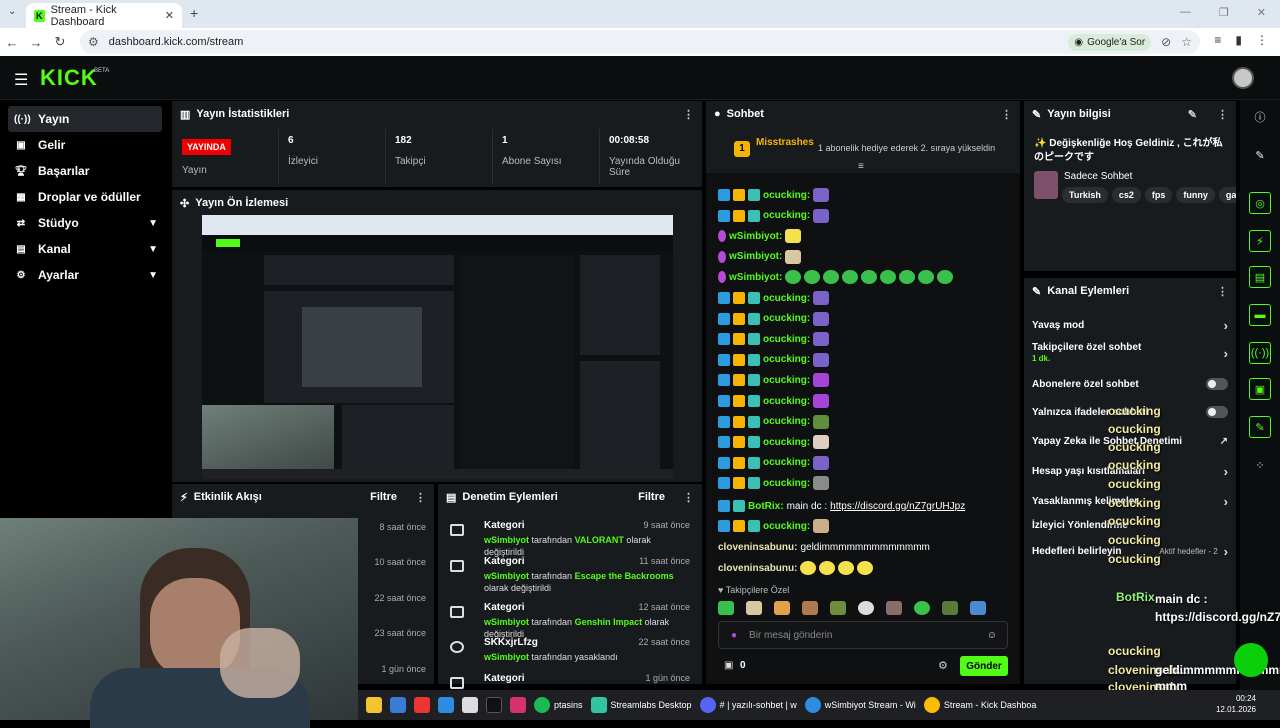 The height and width of the screenshot is (728, 1280). Describe the element at coordinates (1217, 384) in the screenshot. I see `toggle-switch` at that location.